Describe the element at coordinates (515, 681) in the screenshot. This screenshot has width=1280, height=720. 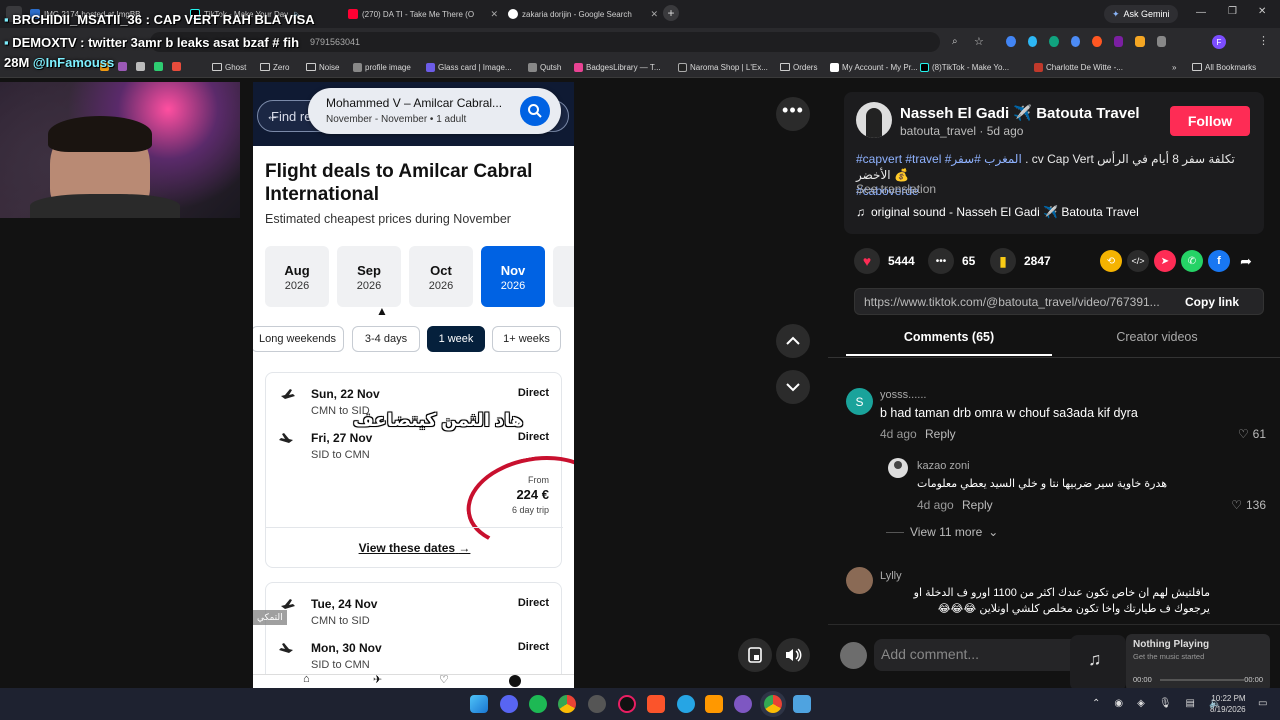
I see `profile-icon` at that location.